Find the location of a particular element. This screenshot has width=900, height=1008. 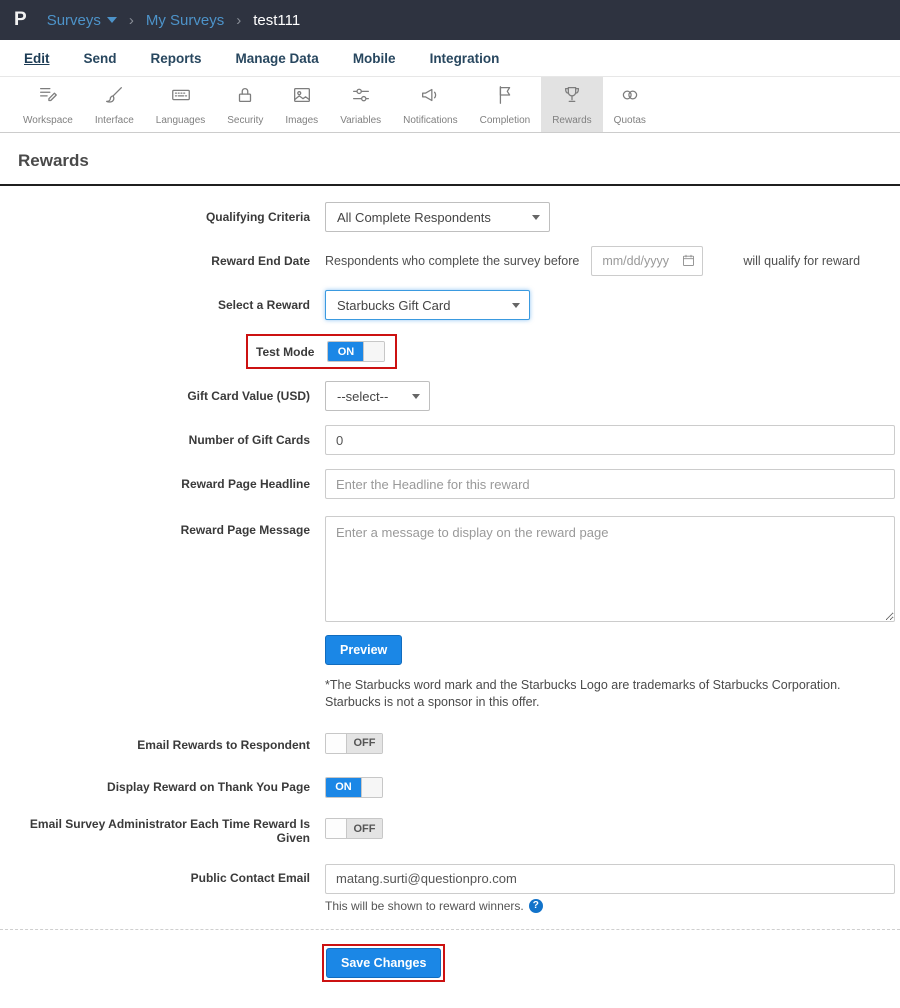

tab-integration: Integration is located at coordinates (465, 58).